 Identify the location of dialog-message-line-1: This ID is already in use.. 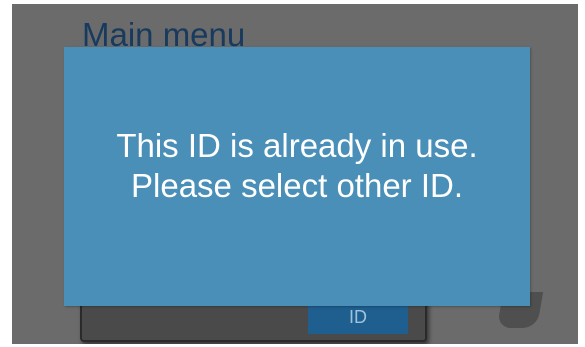
(297, 145).